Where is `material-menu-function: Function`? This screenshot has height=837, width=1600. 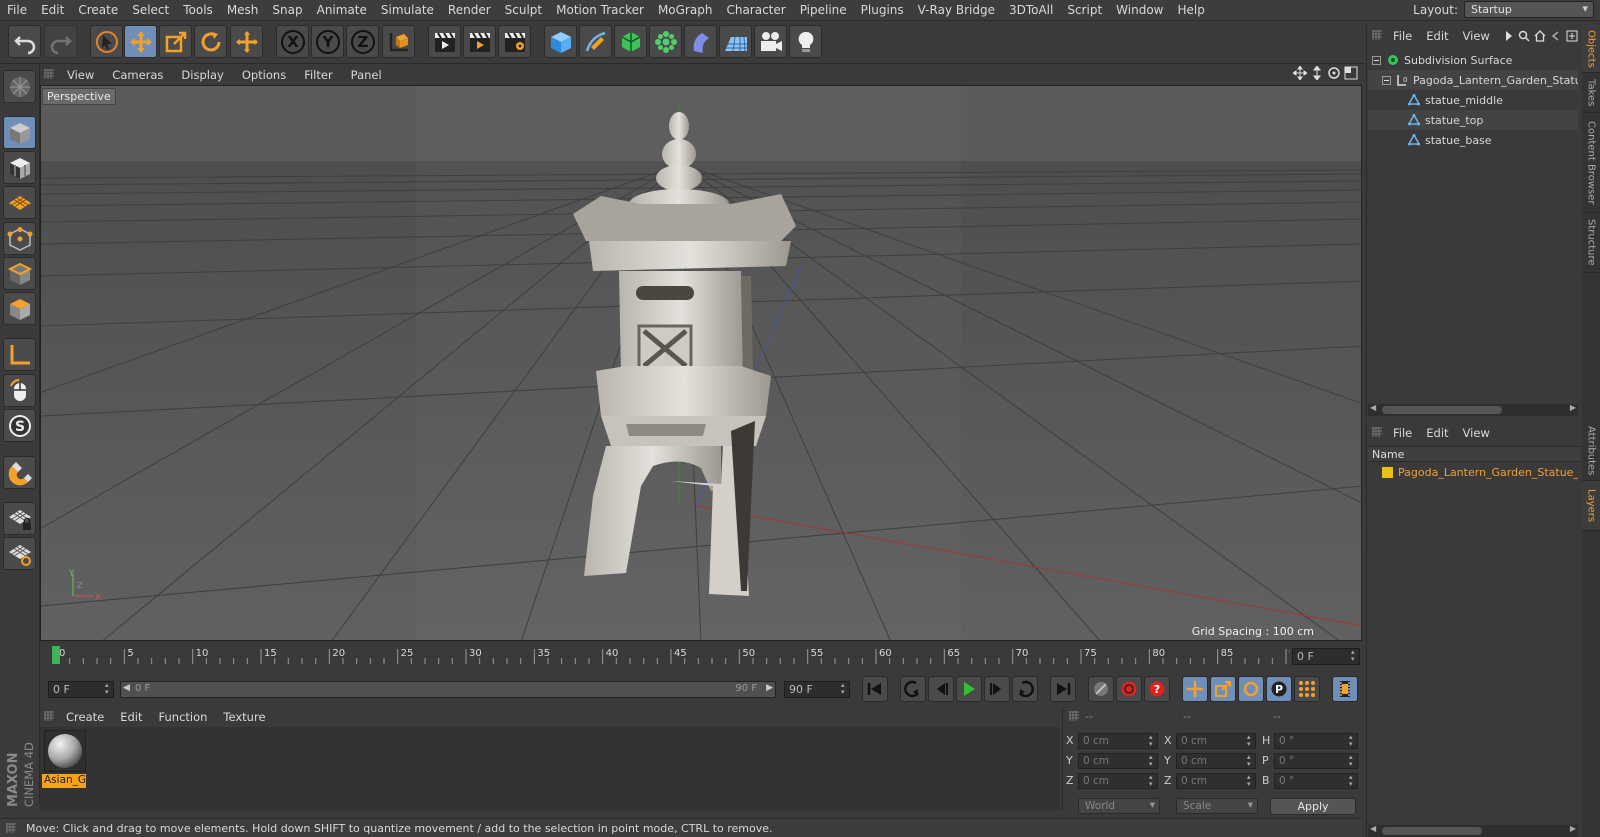 material-menu-function: Function is located at coordinates (183, 717).